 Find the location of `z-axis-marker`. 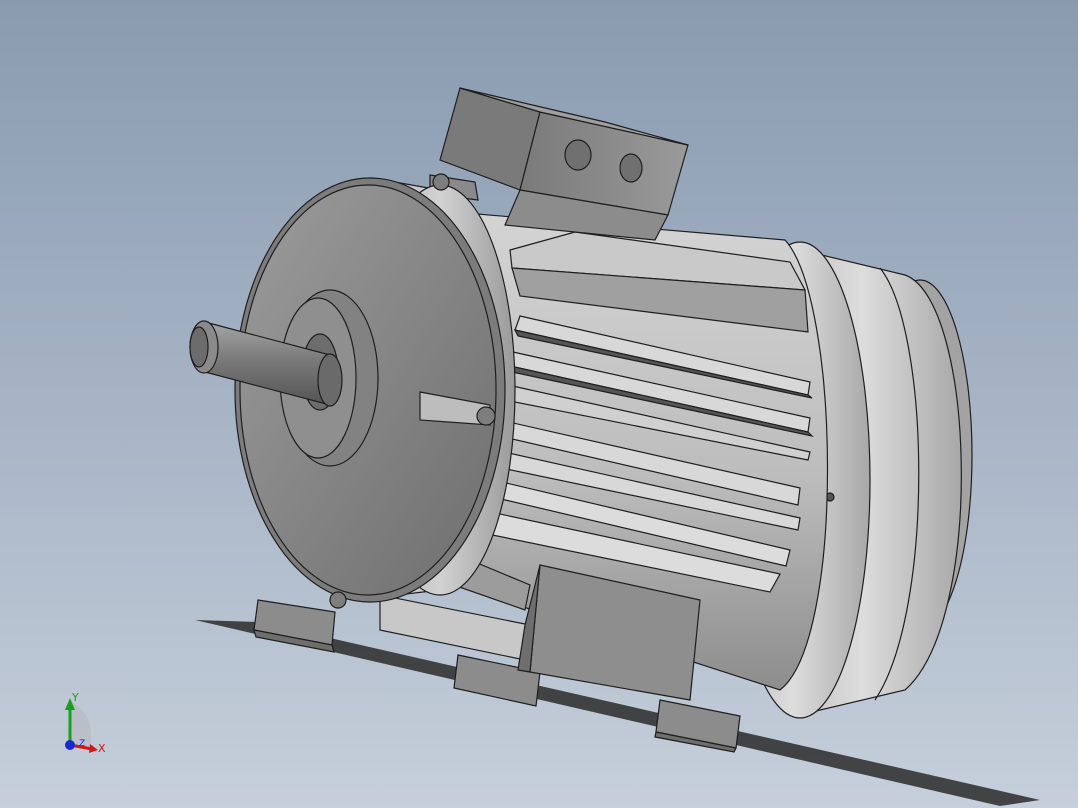

z-axis-marker is located at coordinates (70, 745).